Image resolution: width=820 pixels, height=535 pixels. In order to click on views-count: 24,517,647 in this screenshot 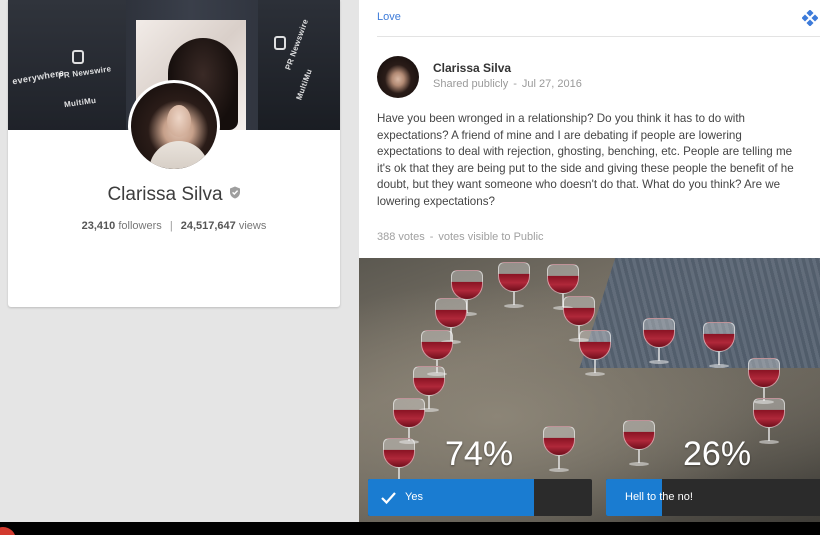, I will do `click(208, 226)`.